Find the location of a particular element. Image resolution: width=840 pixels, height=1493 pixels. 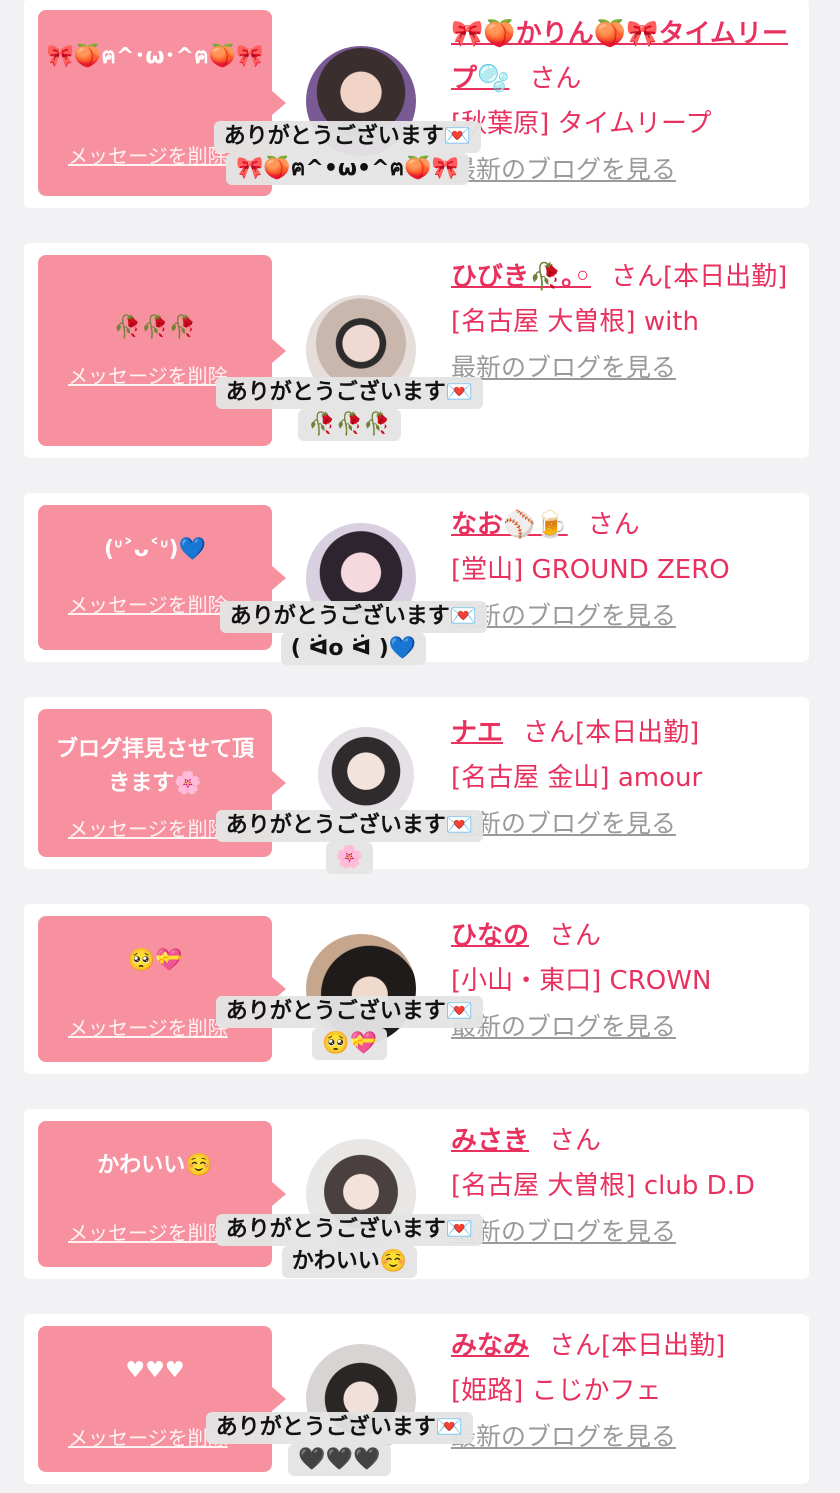

message-text: 🎀🍑ฅ^･ω･^ฅ🍑🎀 is located at coordinates (155, 56).